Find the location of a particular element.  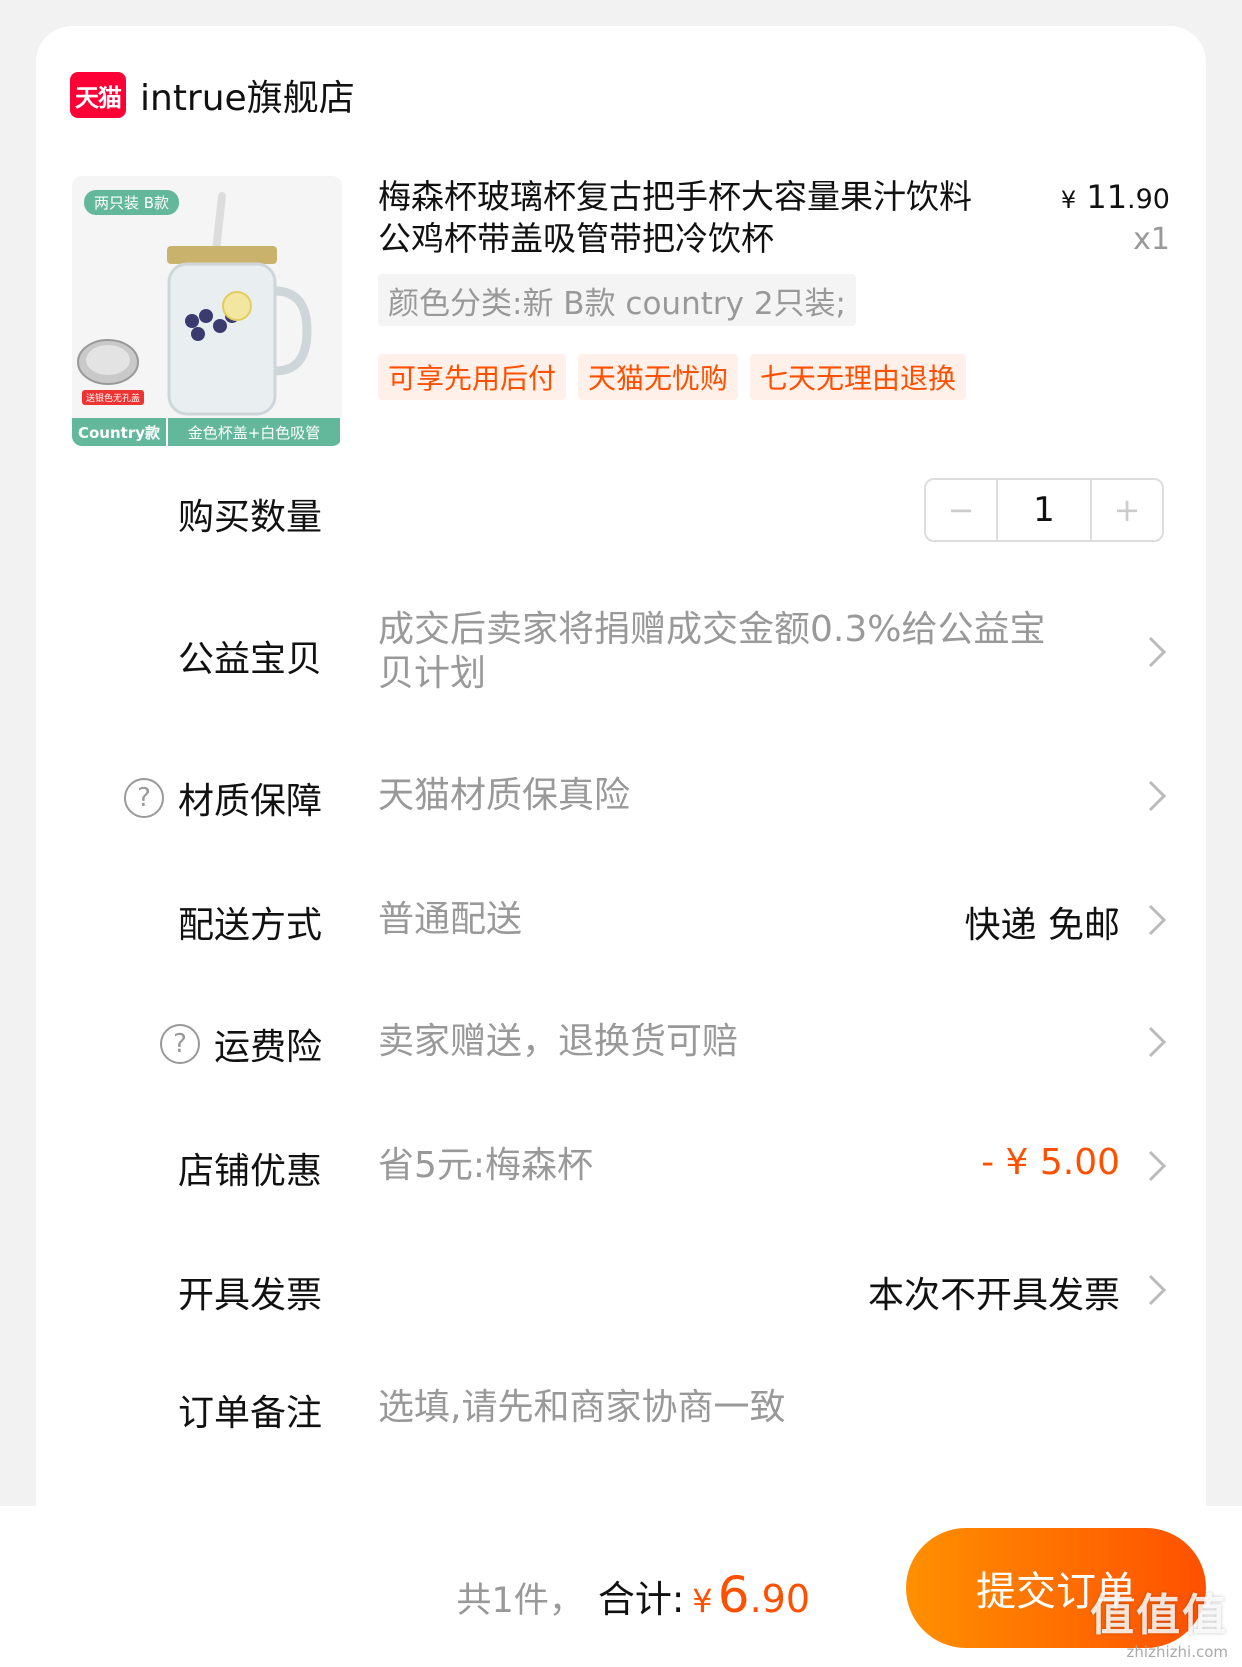

image-tag-country: Country款 is located at coordinates (120, 432).